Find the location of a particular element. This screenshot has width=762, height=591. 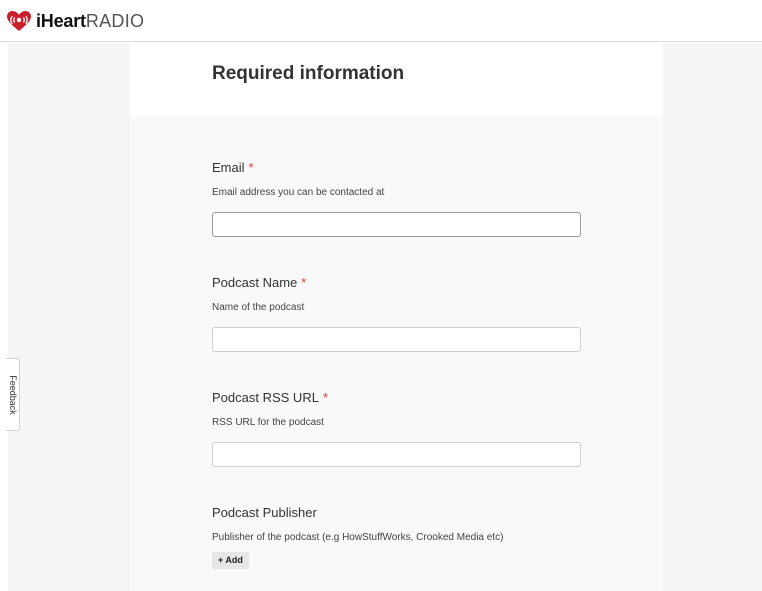

email-label-text: Email is located at coordinates (228, 167).